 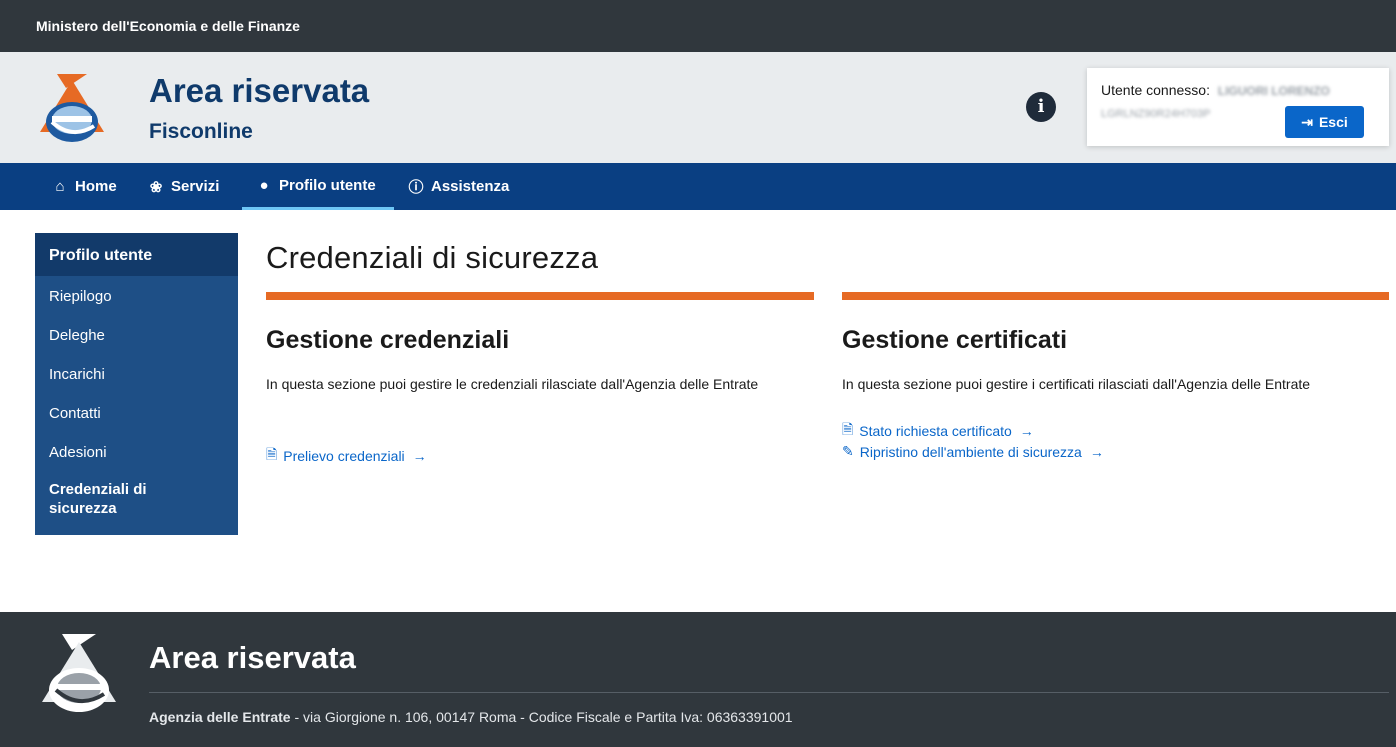 What do you see at coordinates (136, 373) in the screenshot?
I see `sidebar-item-incarichi: Incarichi` at bounding box center [136, 373].